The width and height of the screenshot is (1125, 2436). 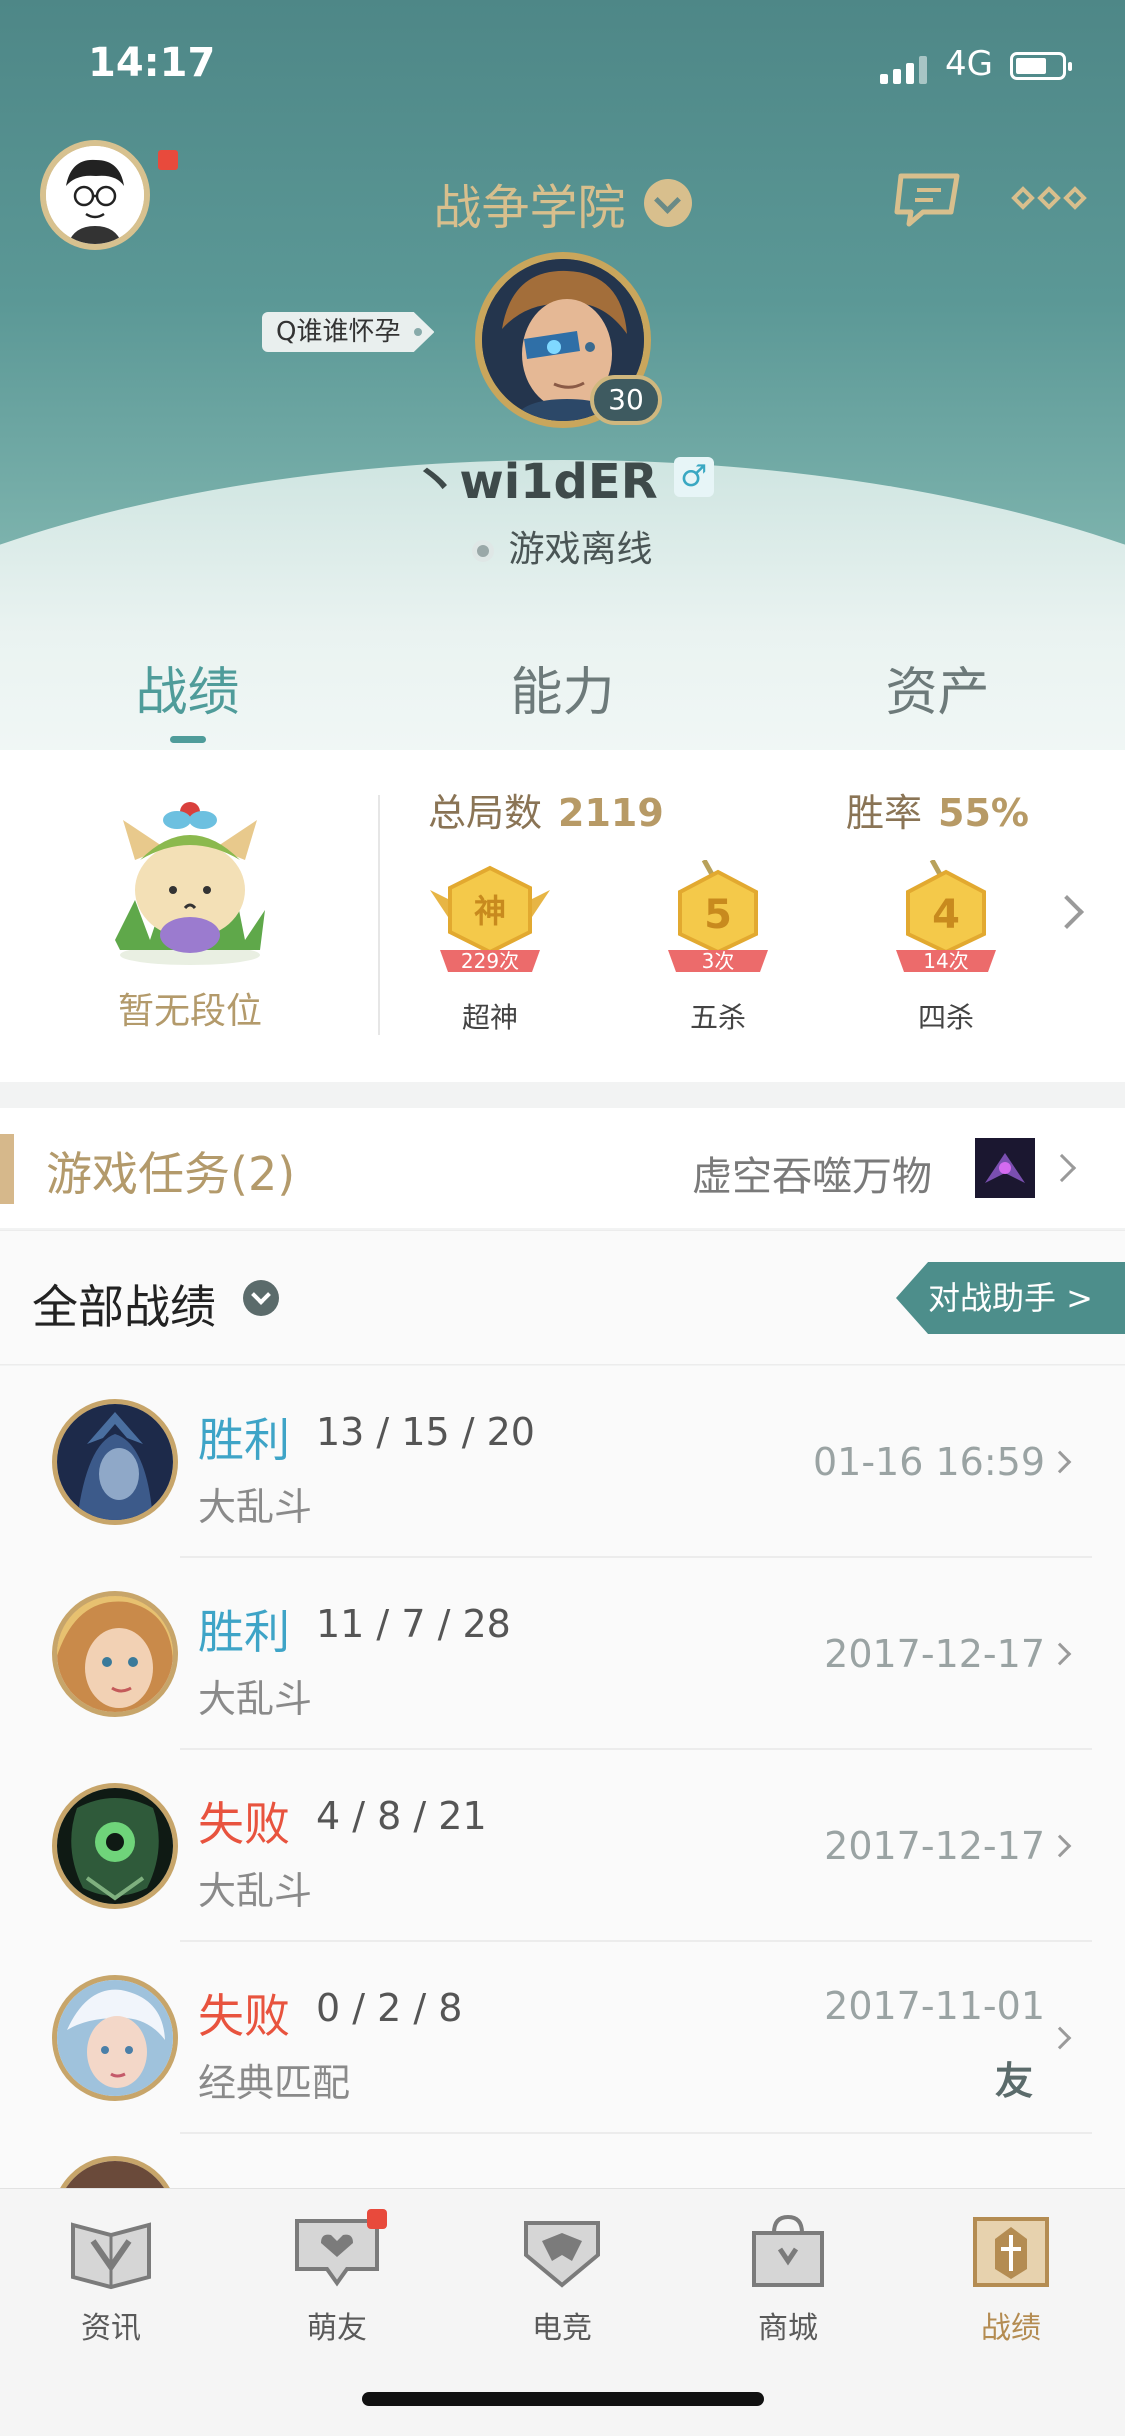 I want to click on win-rate-value: 55%, so click(x=983, y=813).